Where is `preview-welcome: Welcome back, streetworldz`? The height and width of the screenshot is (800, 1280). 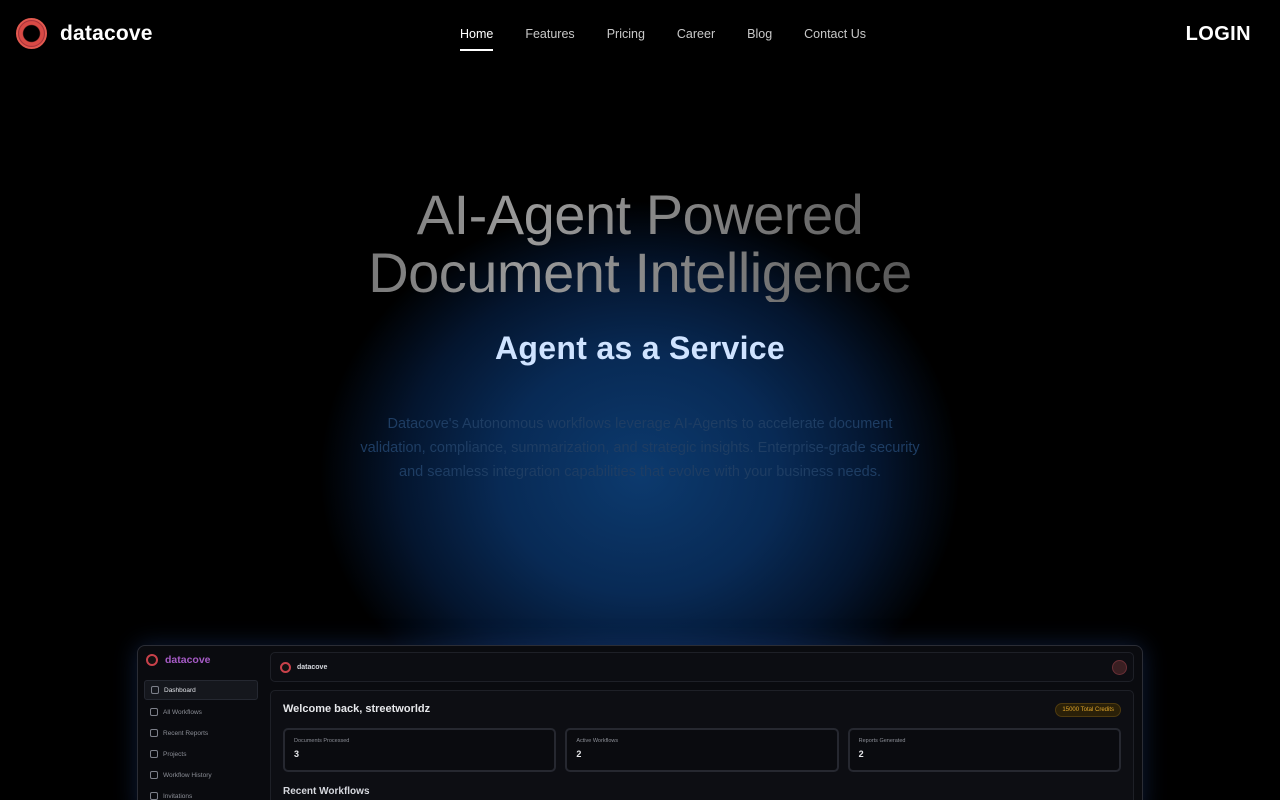 preview-welcome: Welcome back, streetworldz is located at coordinates (357, 709).